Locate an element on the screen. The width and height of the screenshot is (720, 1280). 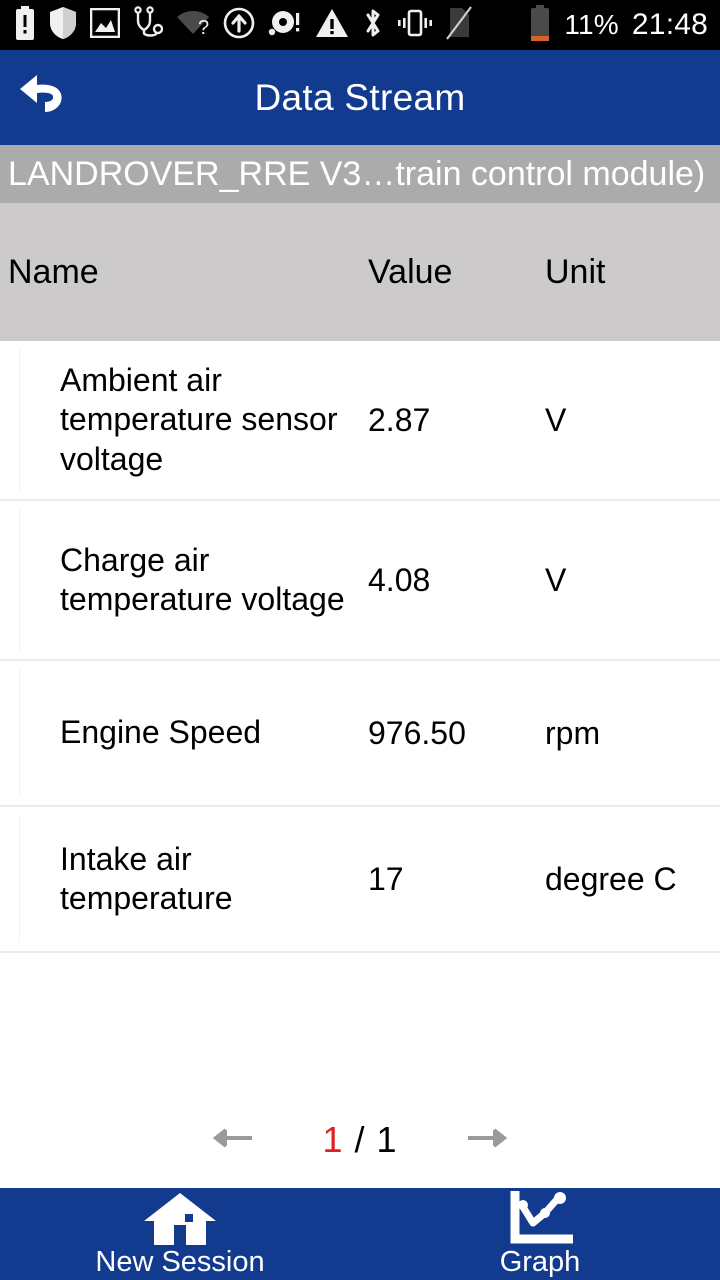
no-sim-icon is located at coordinates (459, 25).